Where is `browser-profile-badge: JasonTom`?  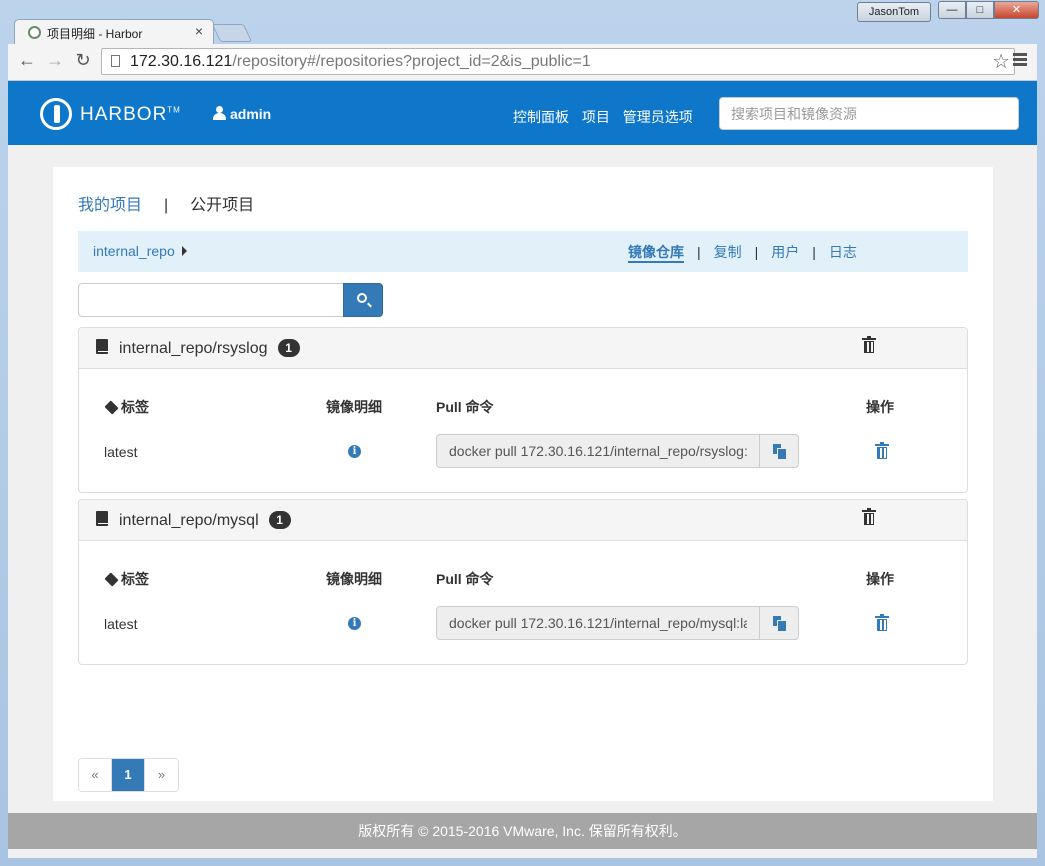 browser-profile-badge: JasonTom is located at coordinates (894, 12).